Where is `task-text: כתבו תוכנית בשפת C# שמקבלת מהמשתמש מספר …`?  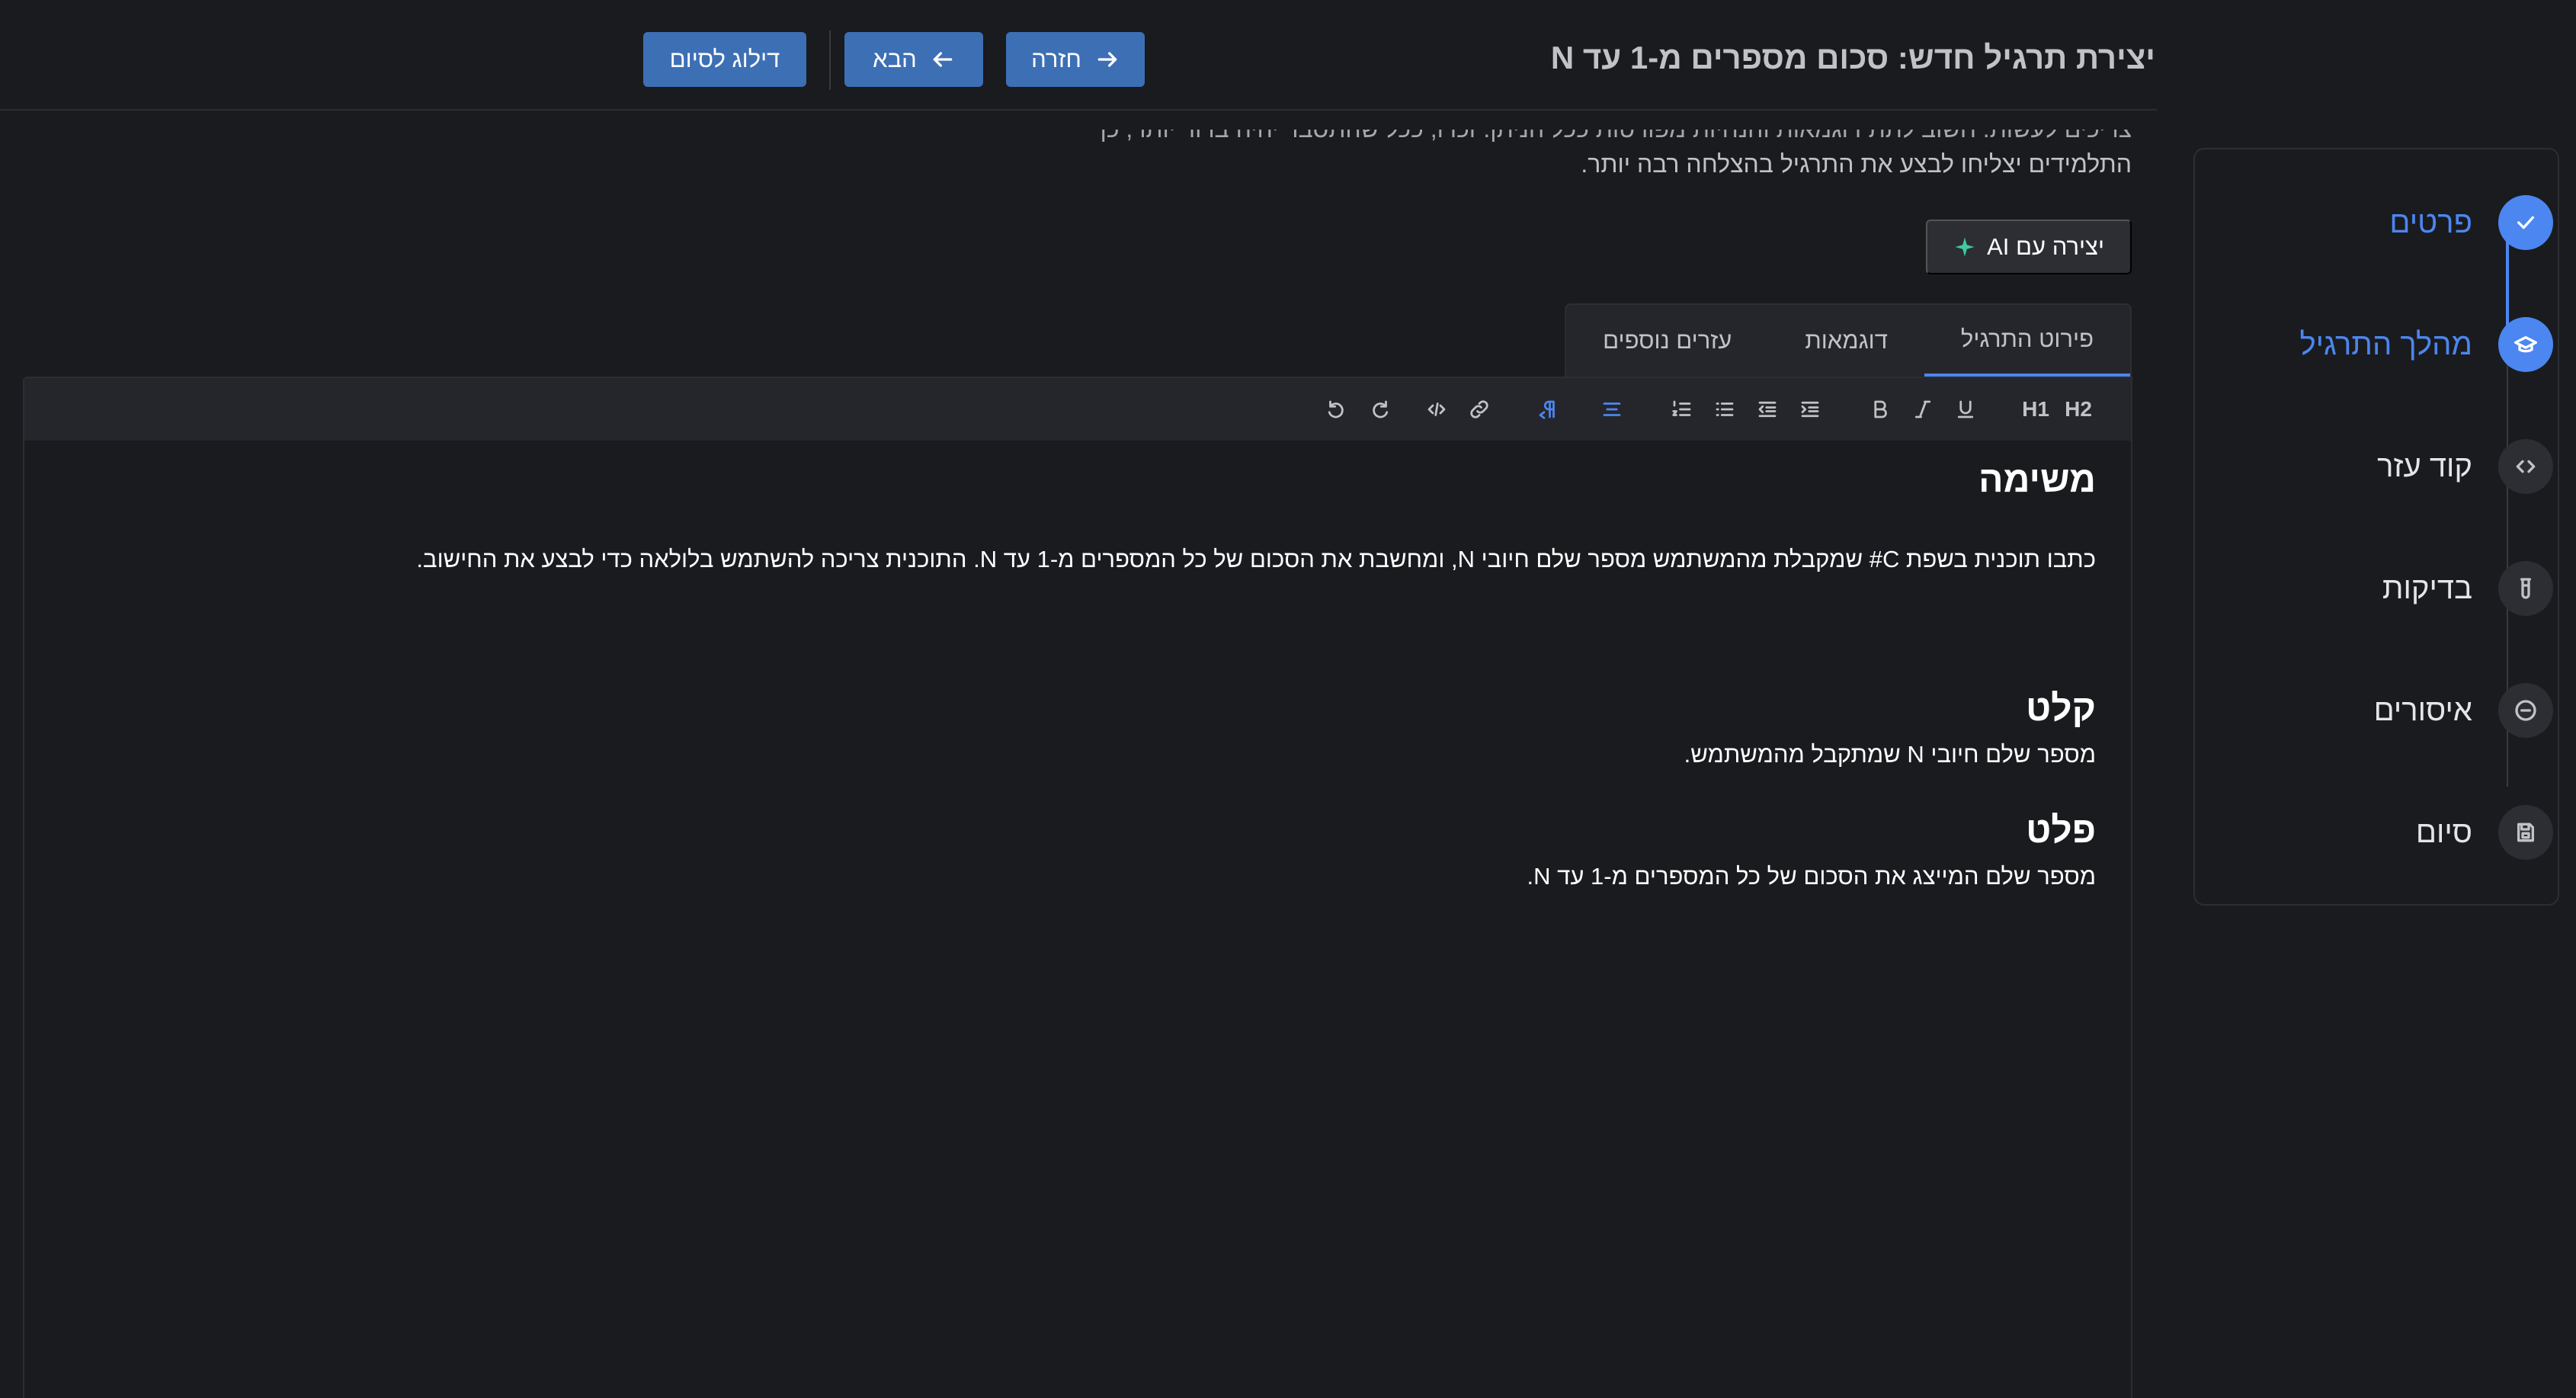
task-text: כתבו תוכנית בשפת C# שמקבלת מהמשתמש מספר … is located at coordinates (1256, 559).